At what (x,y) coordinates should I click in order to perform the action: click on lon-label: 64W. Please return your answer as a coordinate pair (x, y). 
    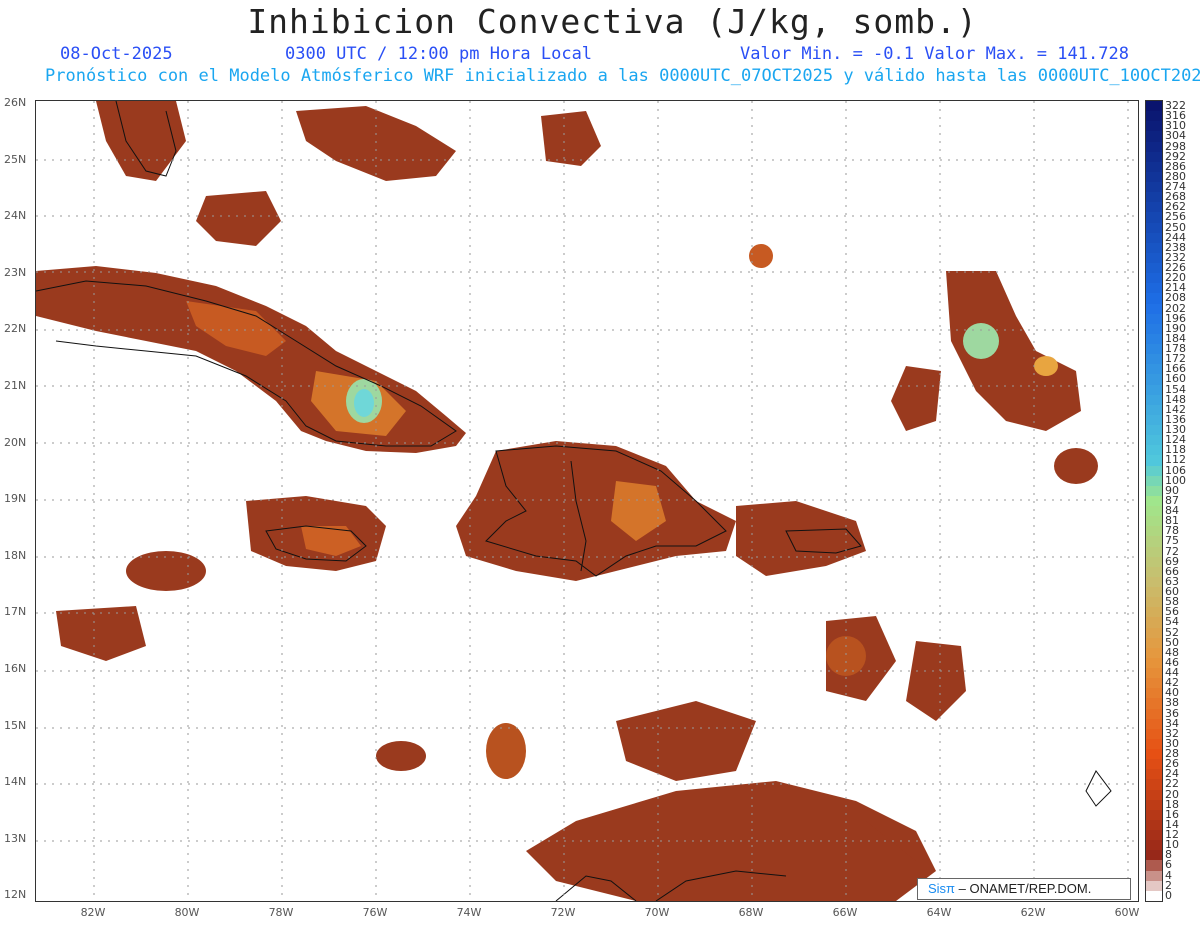
    Looking at the image, I should click on (939, 912).